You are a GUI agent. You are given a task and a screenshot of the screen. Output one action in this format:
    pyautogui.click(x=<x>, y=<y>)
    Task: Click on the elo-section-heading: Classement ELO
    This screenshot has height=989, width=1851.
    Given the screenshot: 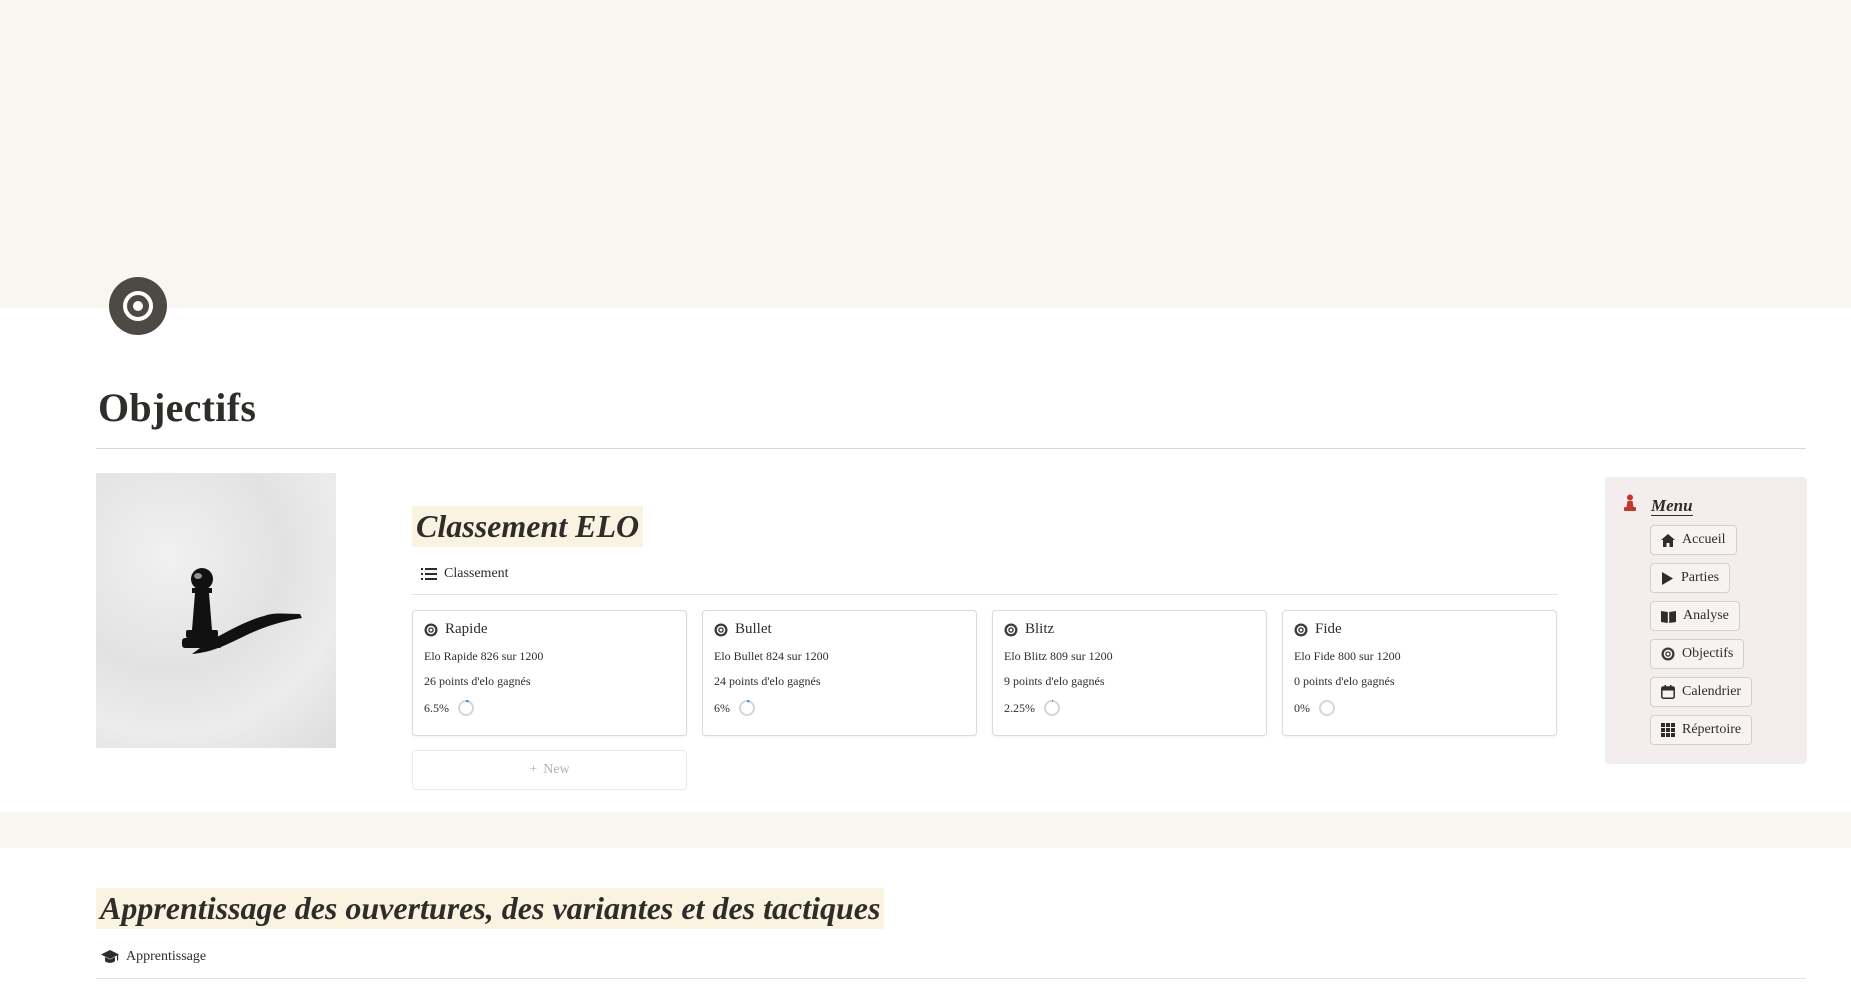 What is the action you would take?
    pyautogui.click(x=528, y=526)
    